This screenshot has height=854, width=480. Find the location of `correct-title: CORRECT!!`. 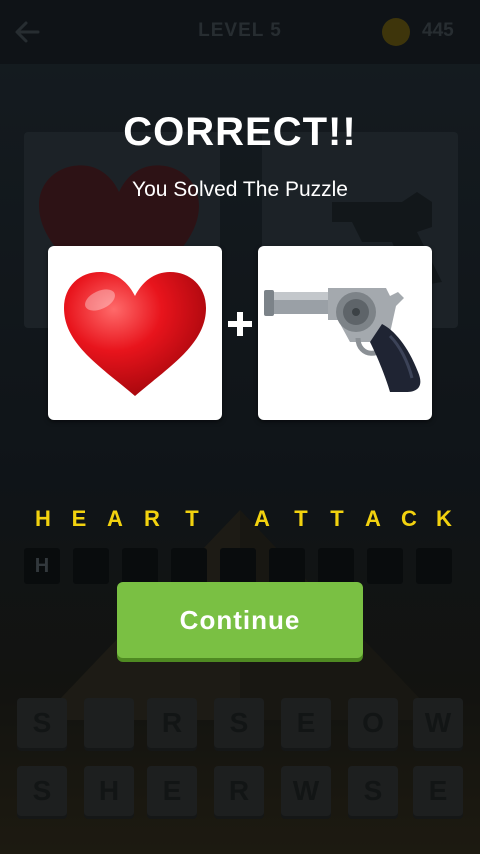

correct-title: CORRECT!! is located at coordinates (240, 132).